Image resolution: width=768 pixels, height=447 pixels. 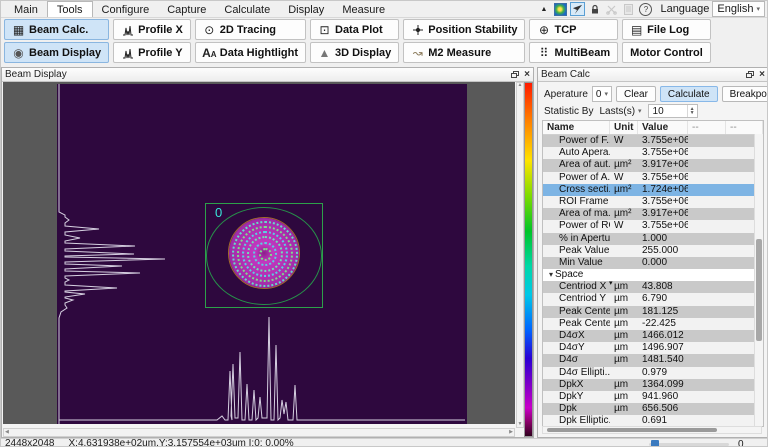 What do you see at coordinates (601, 94) in the screenshot?
I see `aperture-select: 0 ▾` at bounding box center [601, 94].